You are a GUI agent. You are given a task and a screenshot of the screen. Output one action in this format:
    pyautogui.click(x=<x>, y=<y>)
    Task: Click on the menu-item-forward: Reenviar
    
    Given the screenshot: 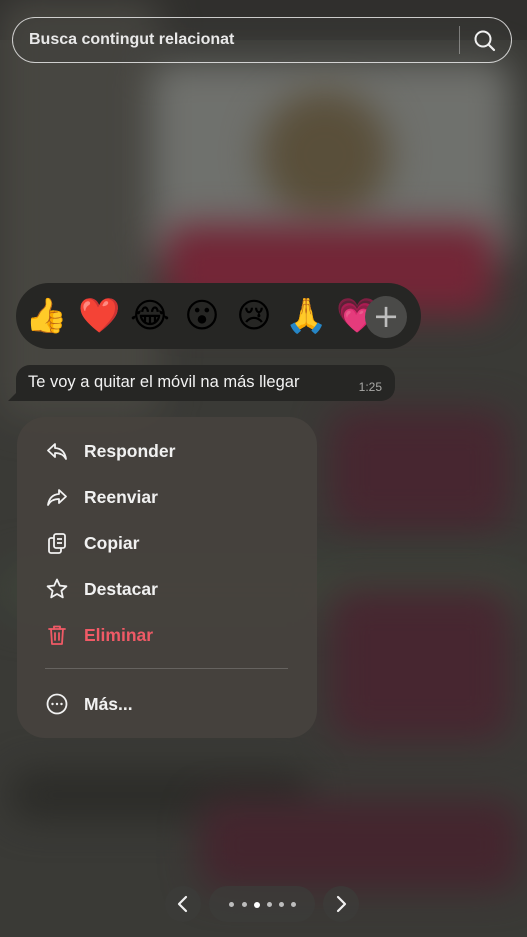 What is the action you would take?
    pyautogui.click(x=167, y=497)
    